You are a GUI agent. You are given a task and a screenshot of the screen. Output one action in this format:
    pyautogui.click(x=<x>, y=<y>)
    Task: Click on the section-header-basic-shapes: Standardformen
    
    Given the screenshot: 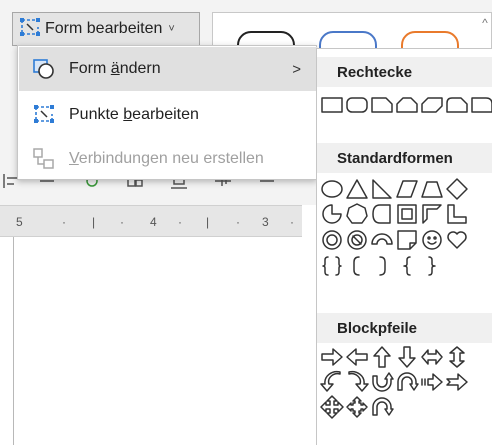 What is the action you would take?
    pyautogui.click(x=404, y=158)
    